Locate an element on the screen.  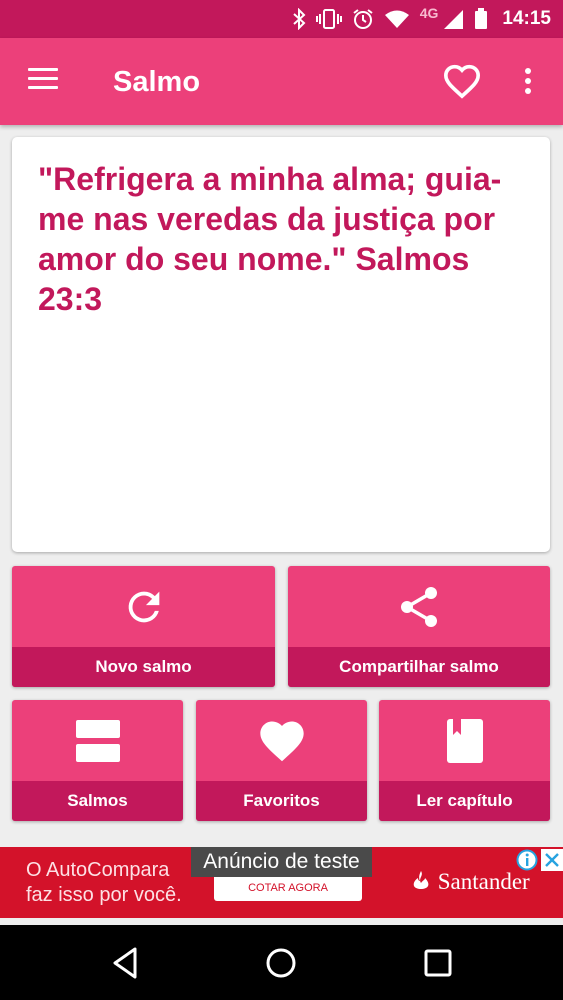
share-psalm-button: Compartilhar salmo is located at coordinates (419, 626).